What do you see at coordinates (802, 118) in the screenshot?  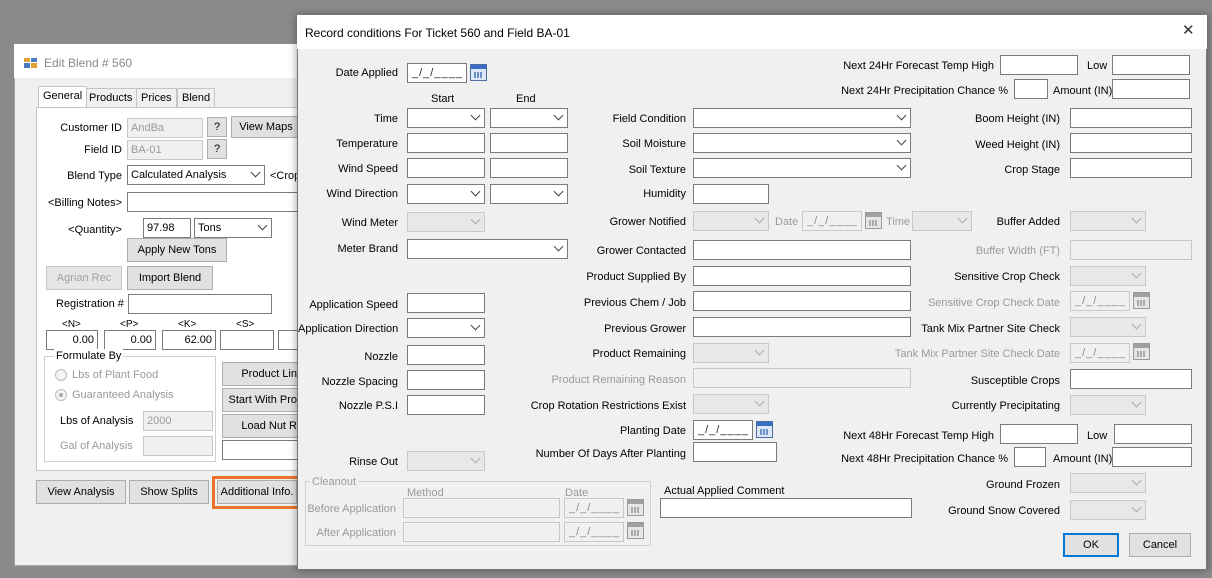 I see `field-condition-select` at bounding box center [802, 118].